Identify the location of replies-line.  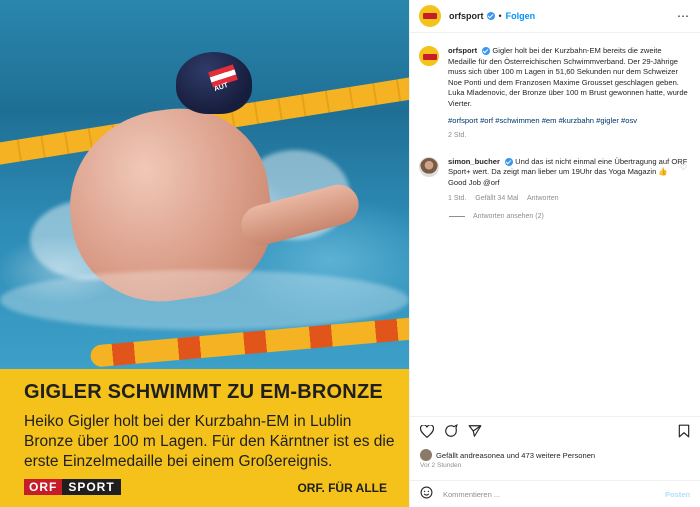
(457, 217).